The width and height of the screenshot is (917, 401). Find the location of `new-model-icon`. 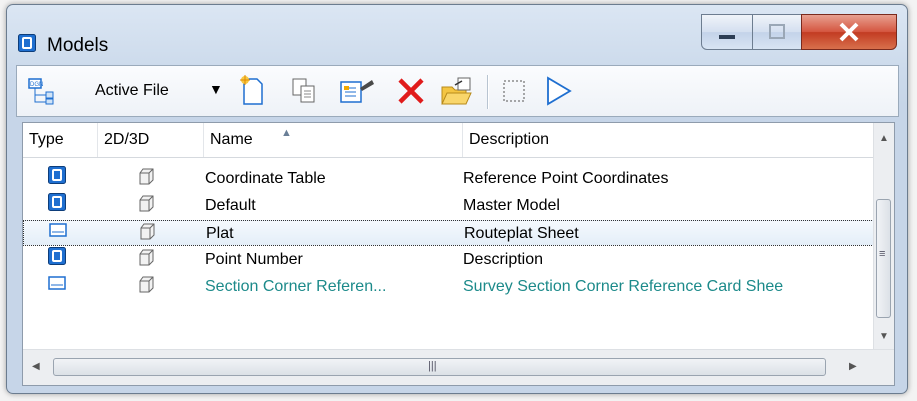

new-model-icon is located at coordinates (251, 90).